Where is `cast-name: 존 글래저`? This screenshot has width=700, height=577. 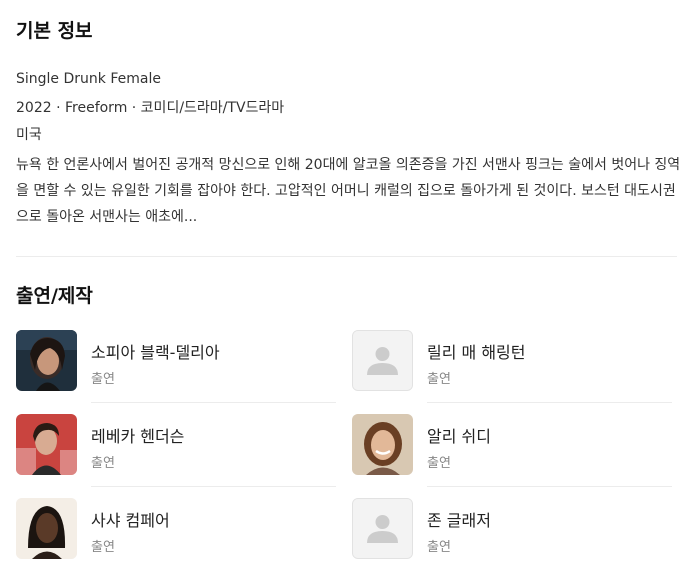
cast-name: 존 글래저 is located at coordinates (459, 520).